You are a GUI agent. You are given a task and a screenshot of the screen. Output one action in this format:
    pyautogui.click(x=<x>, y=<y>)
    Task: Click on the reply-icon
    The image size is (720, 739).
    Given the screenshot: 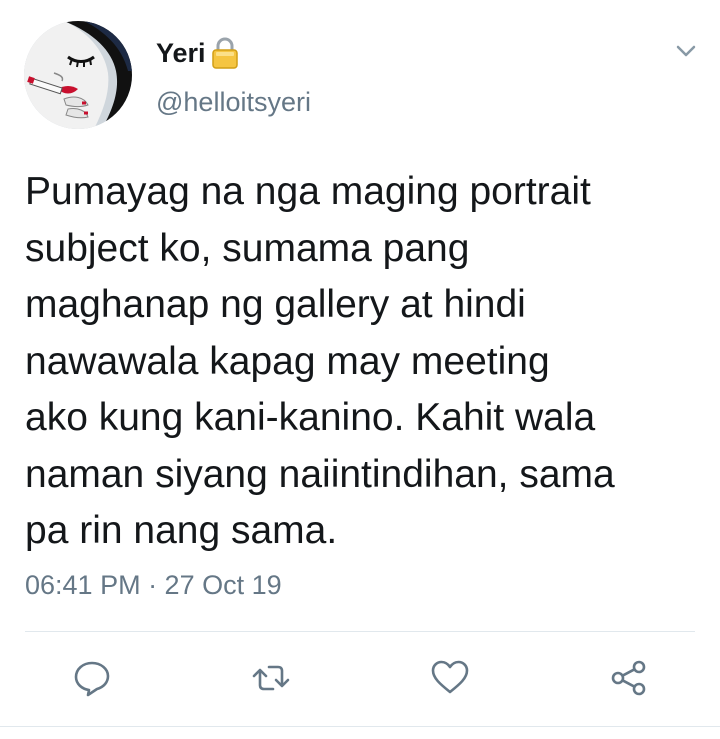 What is the action you would take?
    pyautogui.click(x=92, y=679)
    